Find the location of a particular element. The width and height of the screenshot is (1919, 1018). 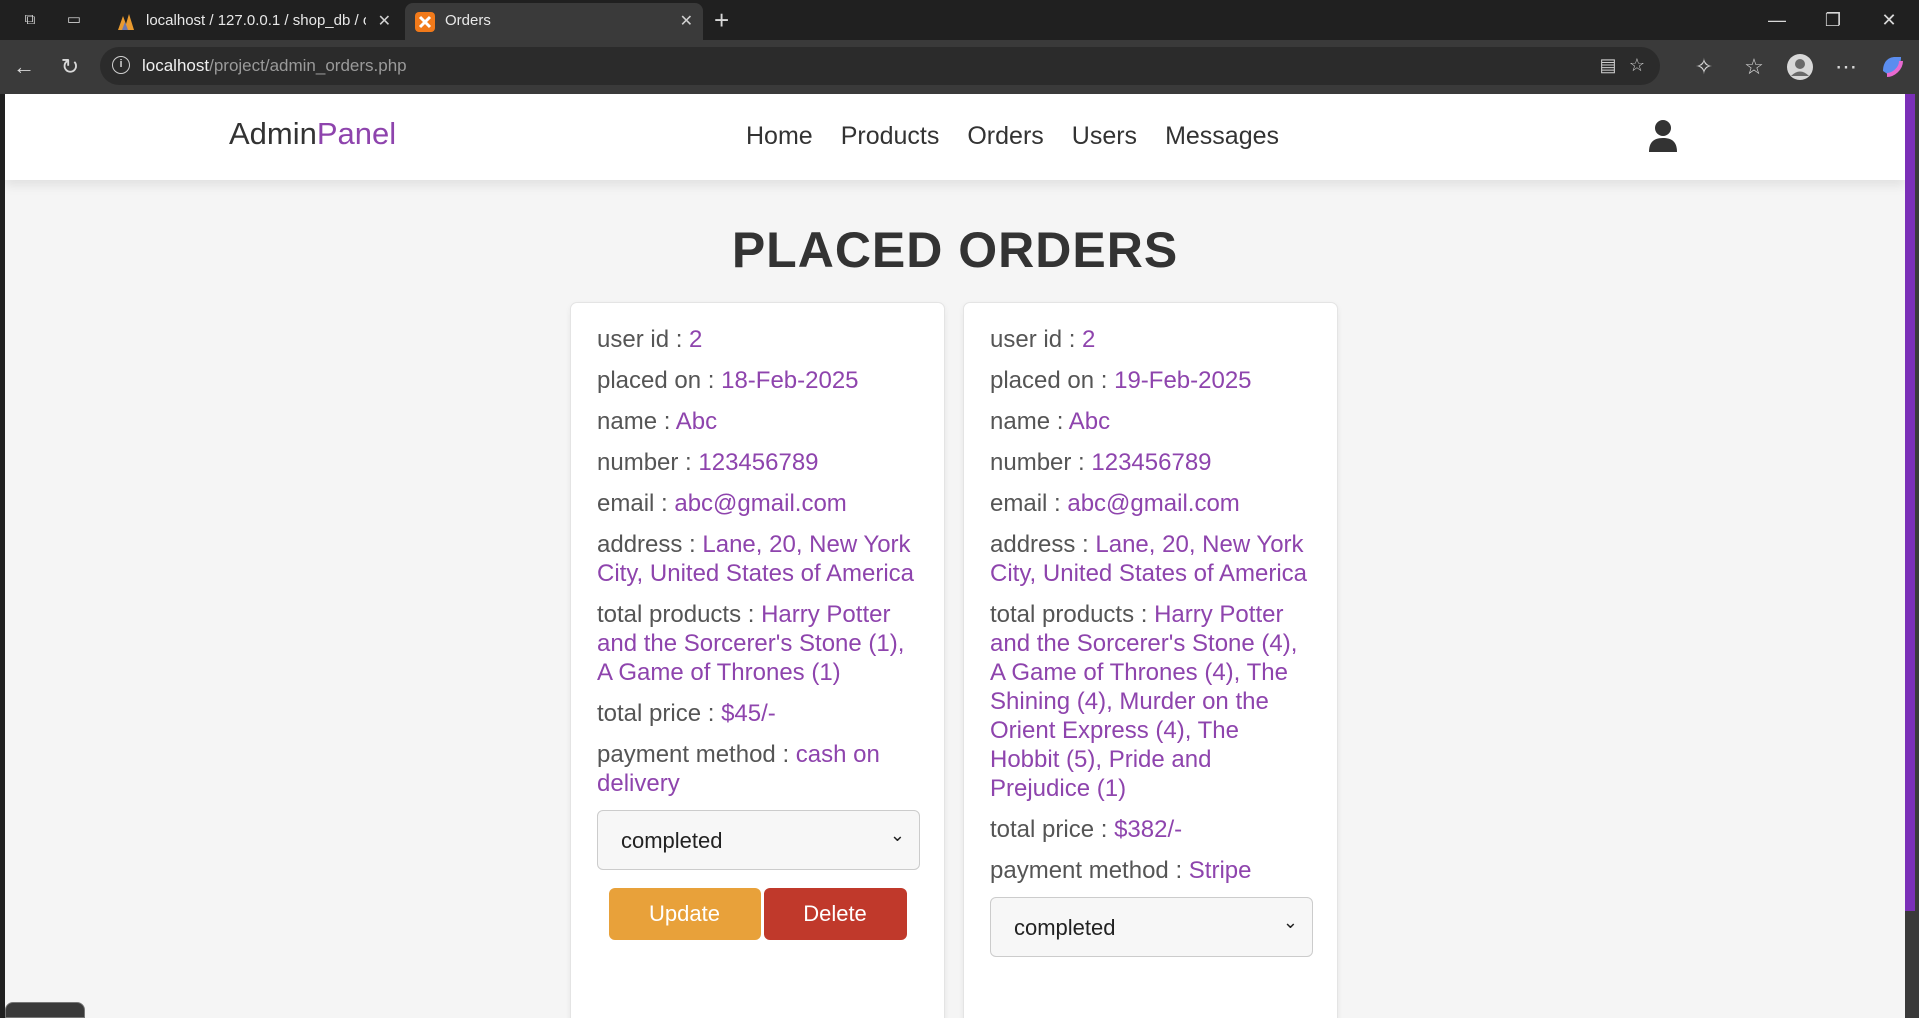

favorites-icon: ☆ is located at coordinates (1754, 67).